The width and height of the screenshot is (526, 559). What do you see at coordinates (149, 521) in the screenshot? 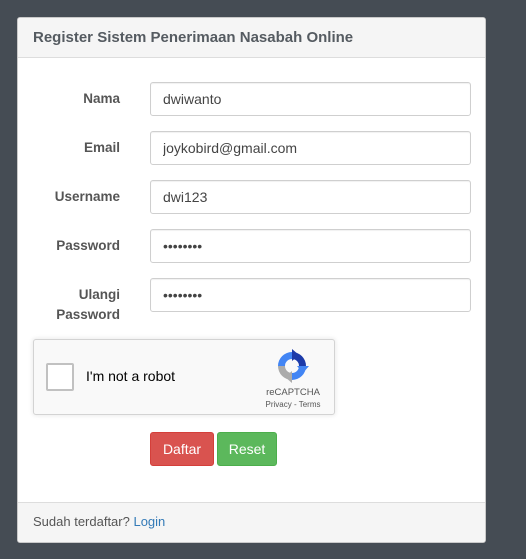
I see `login-link: Login` at bounding box center [149, 521].